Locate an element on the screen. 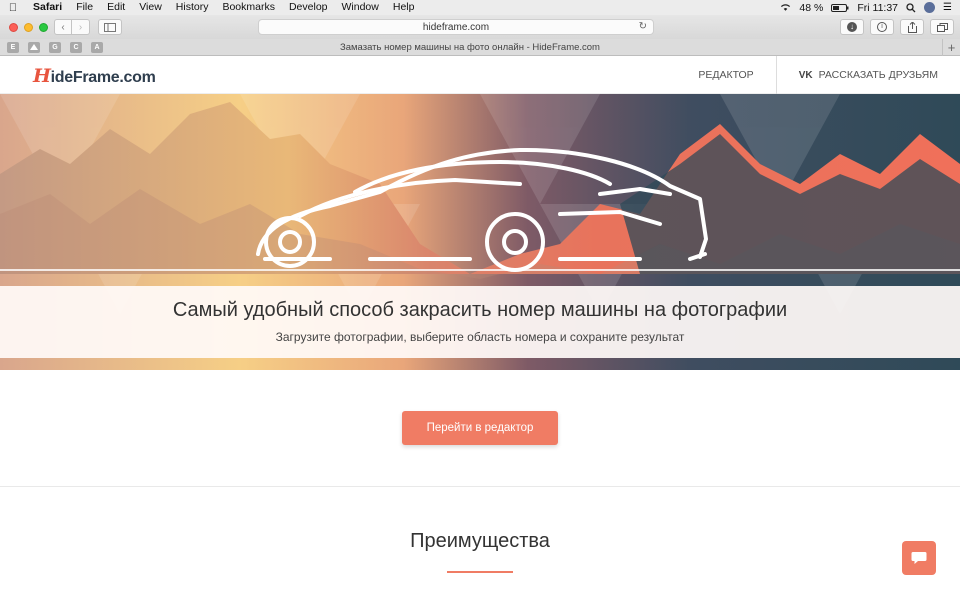 This screenshot has width=960, height=600. menu-develop: Develop is located at coordinates (308, 7).